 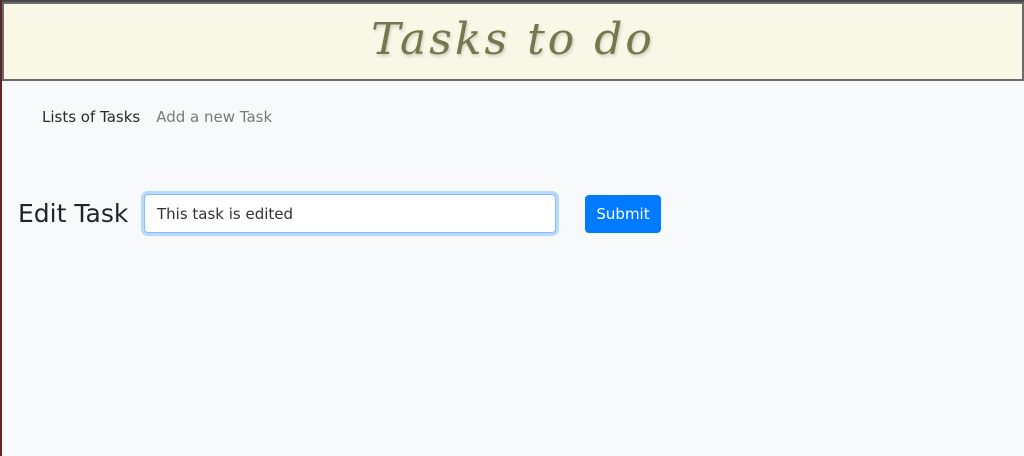 I want to click on app-title: Tasks to do, so click(x=513, y=39).